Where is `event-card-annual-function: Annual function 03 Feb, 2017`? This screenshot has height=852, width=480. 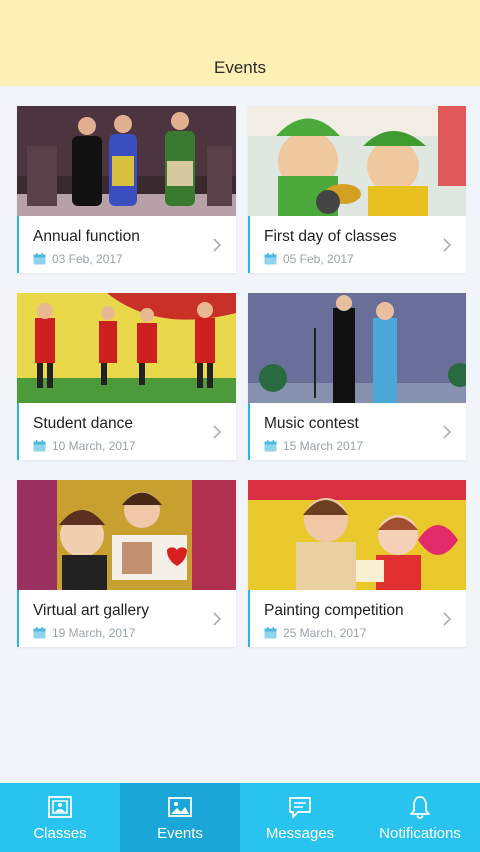 event-card-annual-function: Annual function 03 Feb, 2017 is located at coordinates (126, 189).